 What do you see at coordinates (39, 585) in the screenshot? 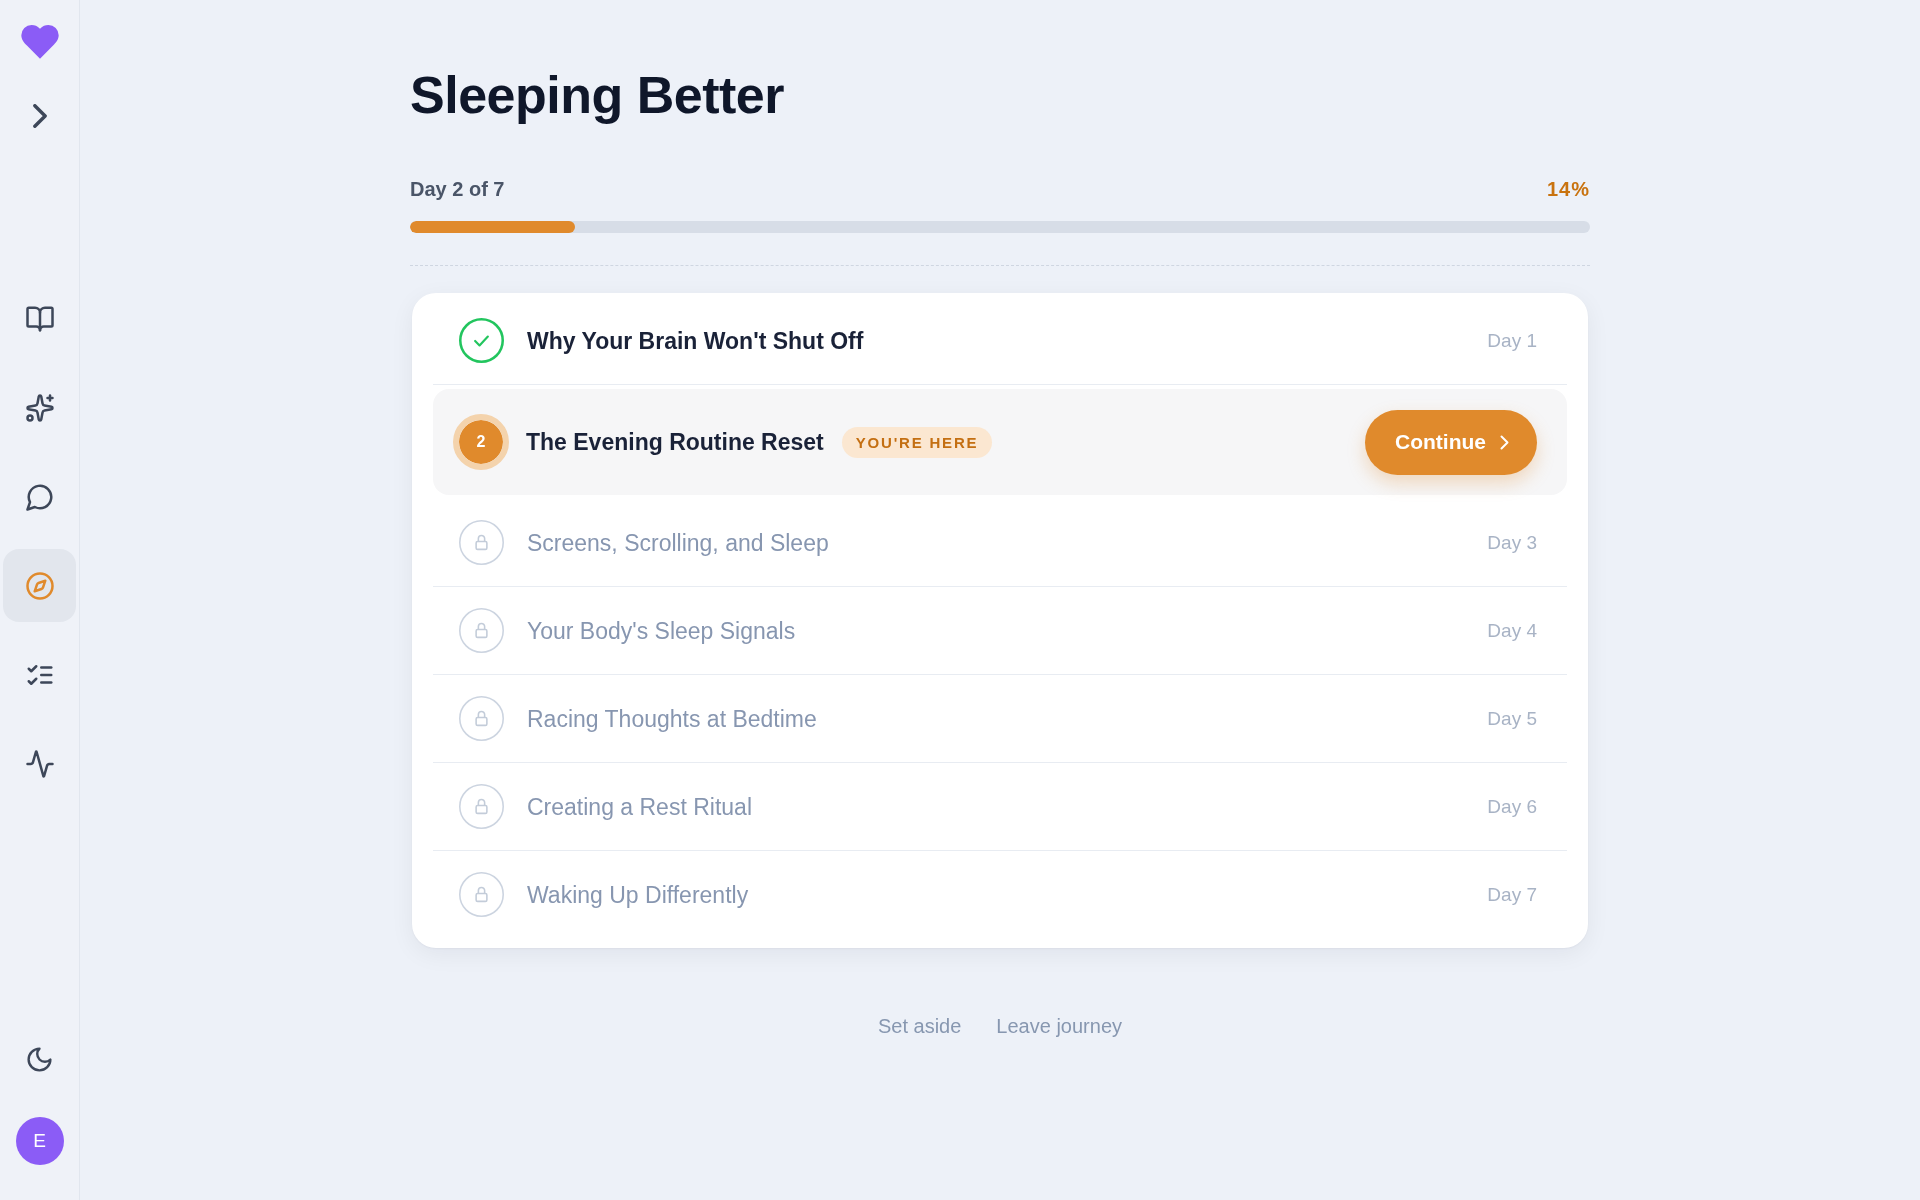
I see `compass-icon` at bounding box center [39, 585].